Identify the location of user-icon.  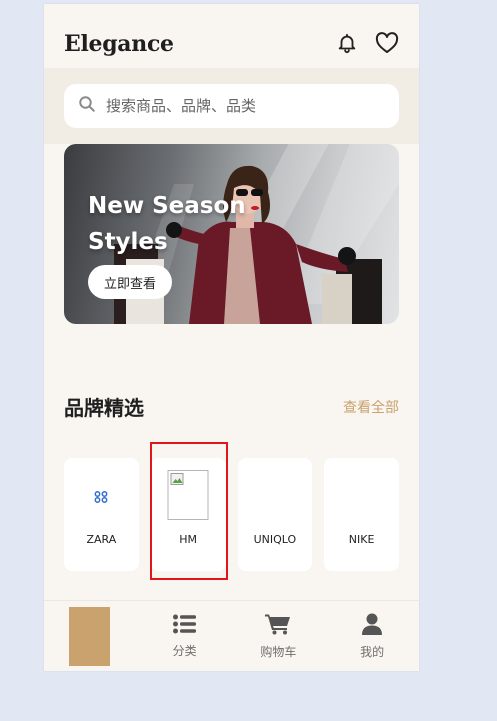
(372, 626).